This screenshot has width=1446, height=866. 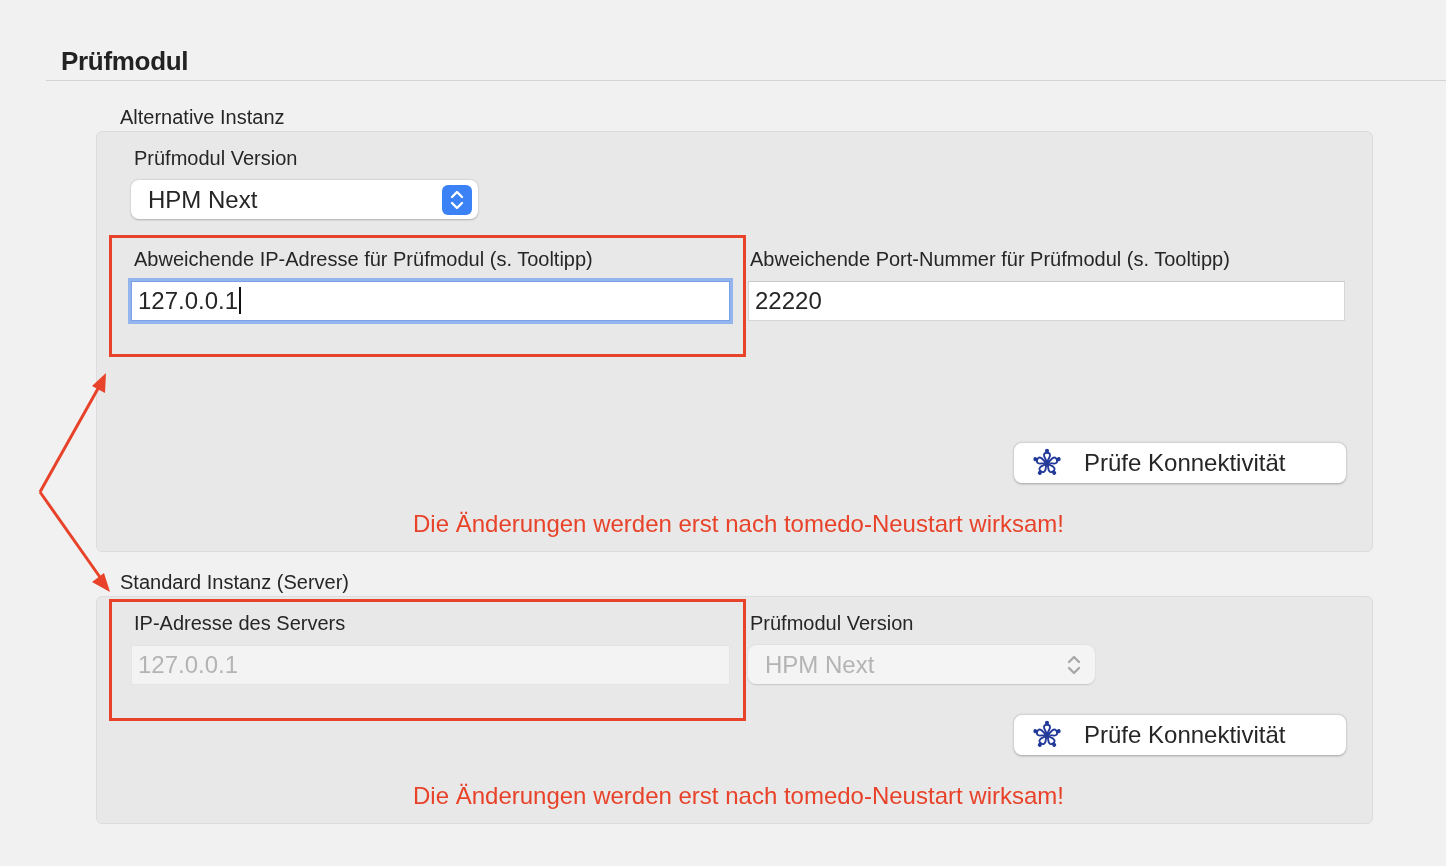 I want to click on group-title: Standard Instanz (Server), so click(x=234, y=582).